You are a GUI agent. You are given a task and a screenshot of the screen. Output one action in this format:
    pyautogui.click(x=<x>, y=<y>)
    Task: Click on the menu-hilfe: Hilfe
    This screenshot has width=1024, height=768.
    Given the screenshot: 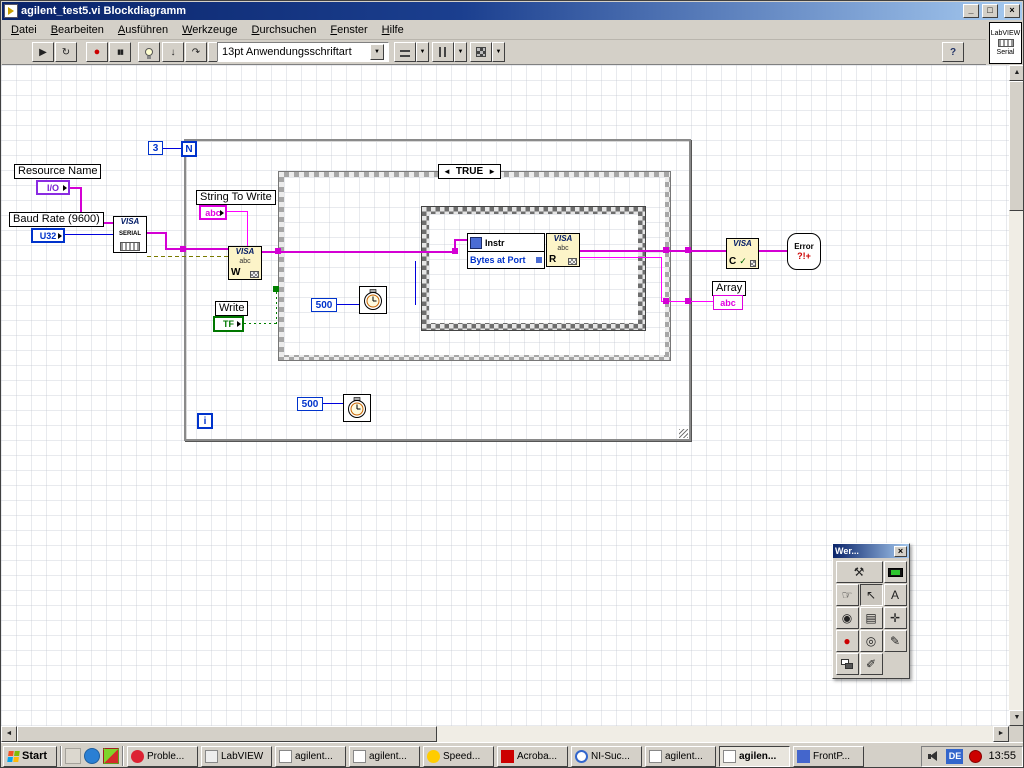 What is the action you would take?
    pyautogui.click(x=393, y=30)
    